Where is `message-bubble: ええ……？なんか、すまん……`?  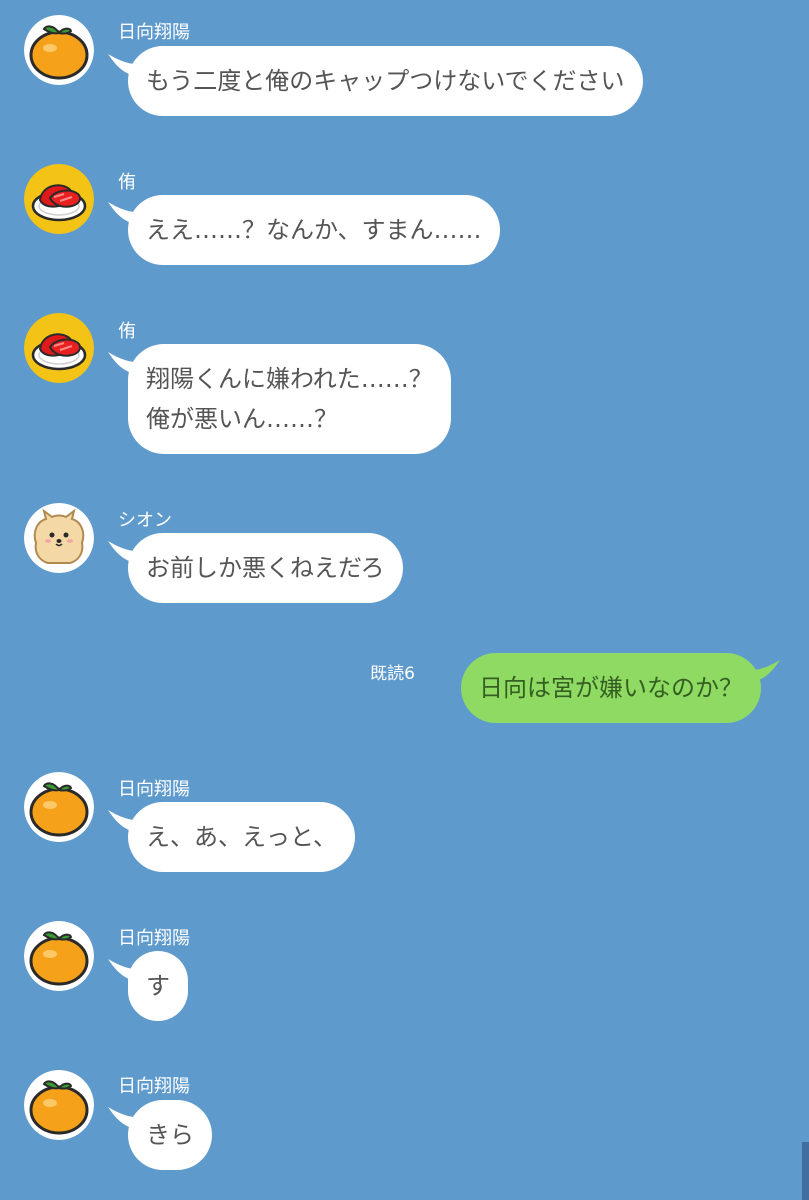
message-bubble: ええ……？なんか、すまん…… is located at coordinates (314, 230).